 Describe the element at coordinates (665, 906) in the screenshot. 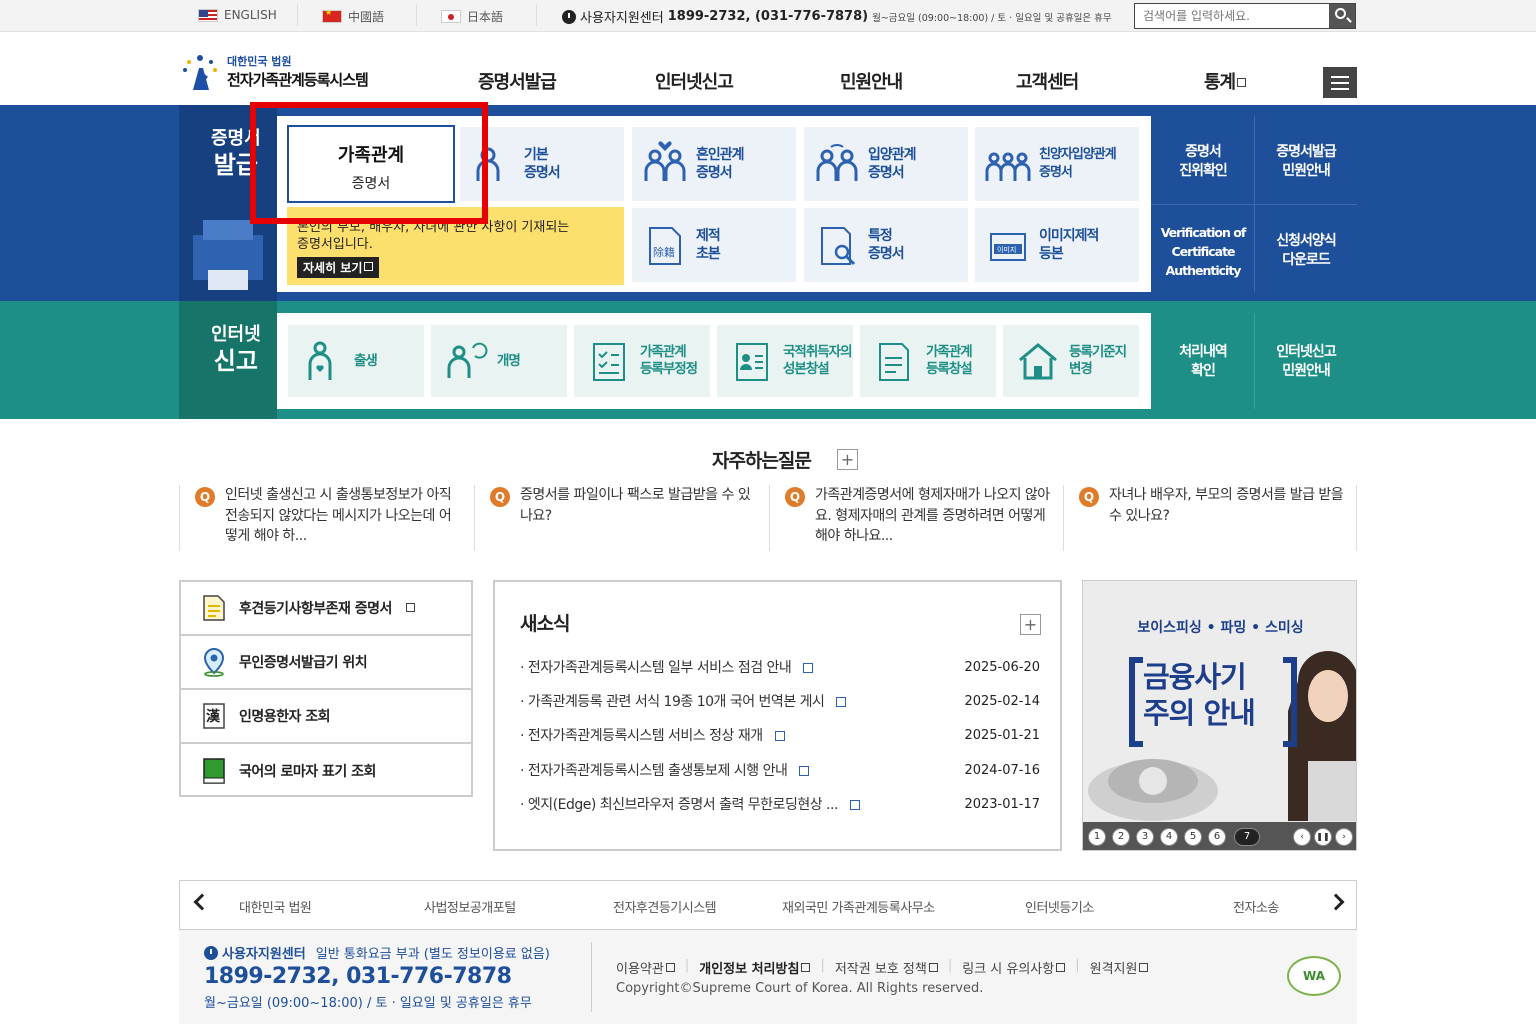

I see `related-site-link: 전자후견등기시스템` at that location.